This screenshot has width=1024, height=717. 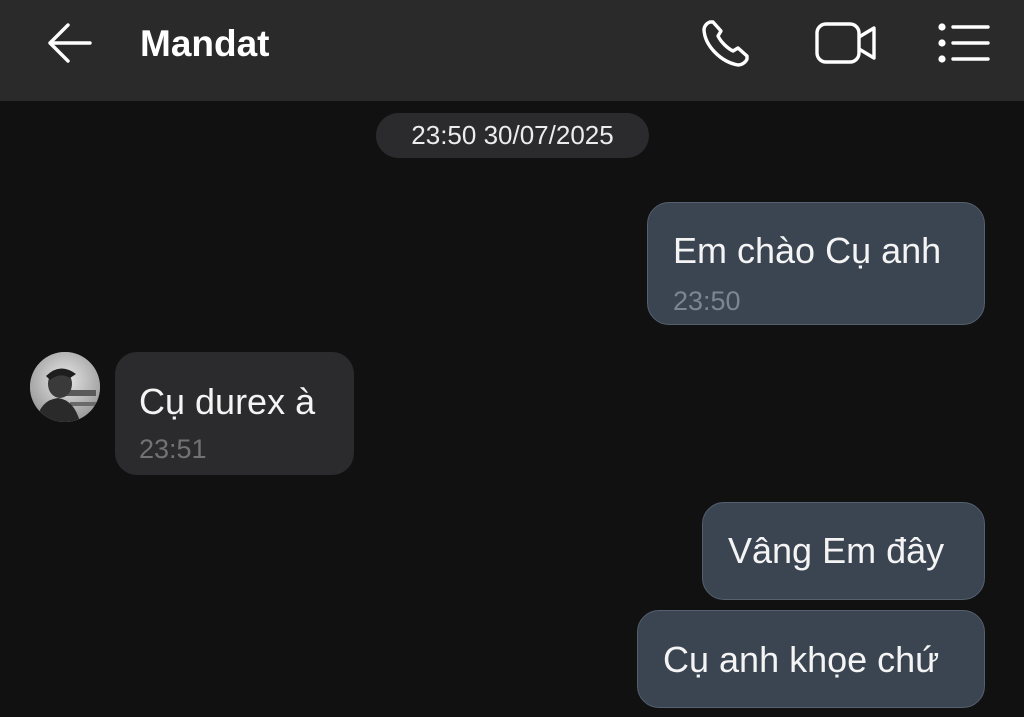 I want to click on chat-header: Mandat, so click(x=512, y=50).